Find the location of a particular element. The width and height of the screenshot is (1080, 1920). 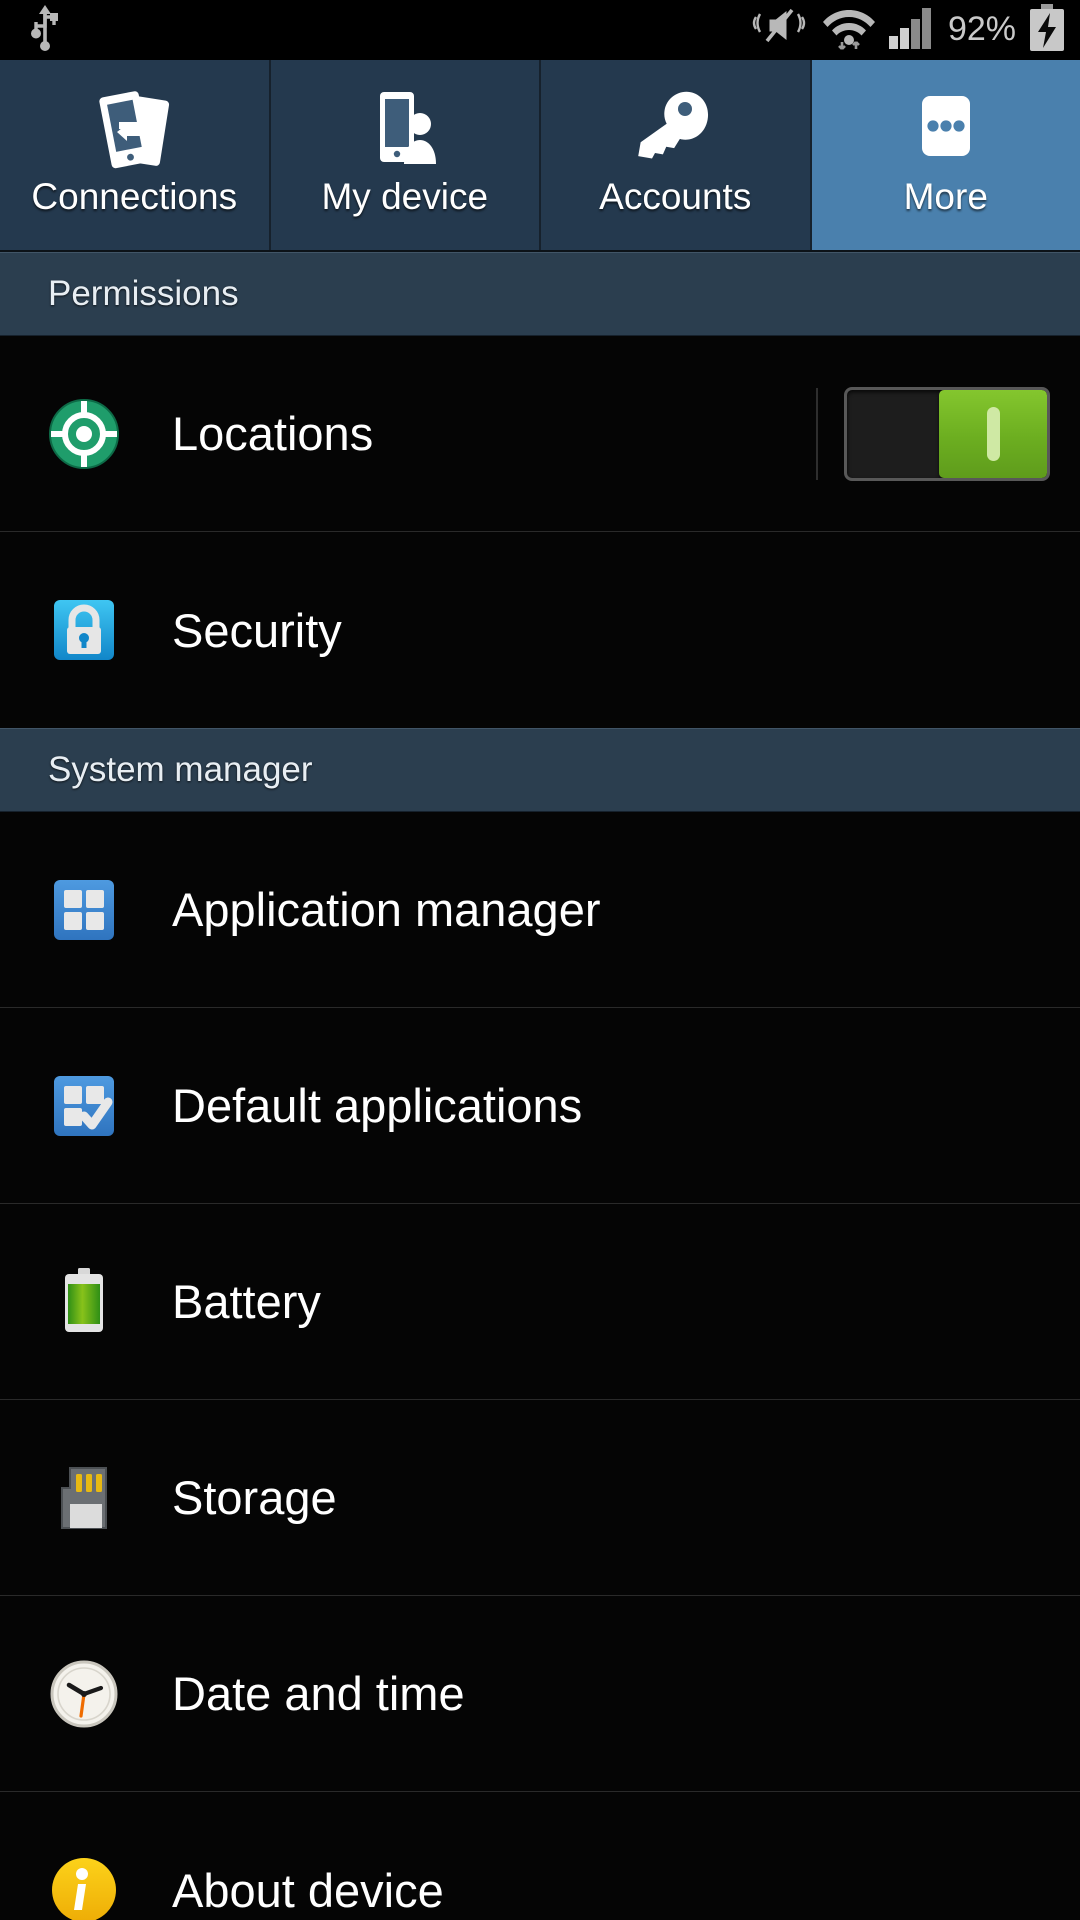

battery-icon is located at coordinates (84, 1302).